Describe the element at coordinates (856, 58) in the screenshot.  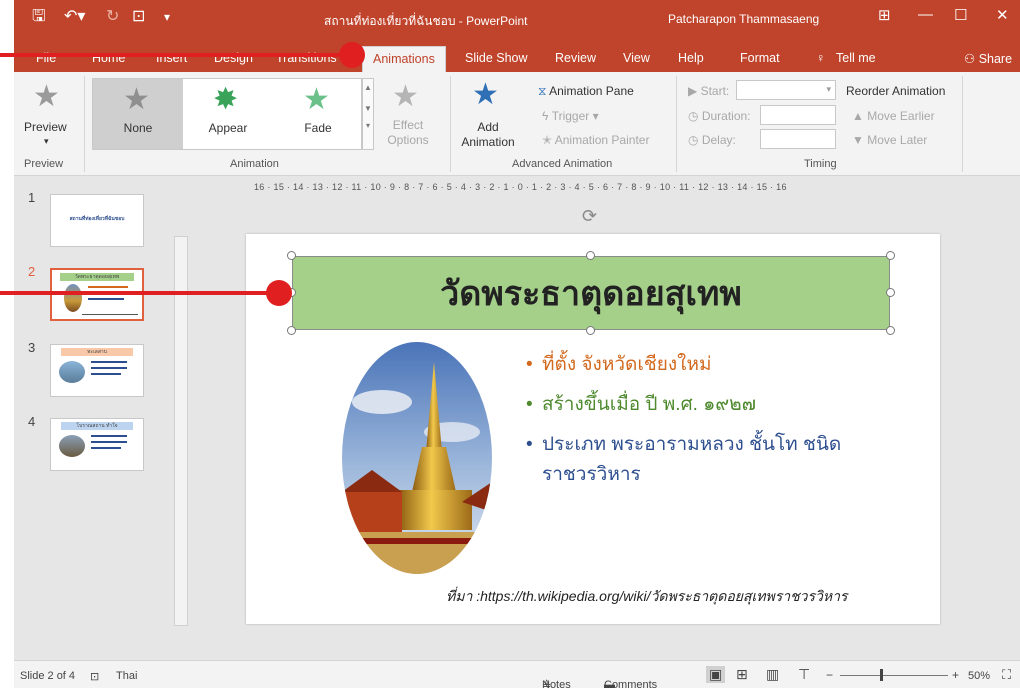
I see `tab-tell-me: Tell me` at that location.